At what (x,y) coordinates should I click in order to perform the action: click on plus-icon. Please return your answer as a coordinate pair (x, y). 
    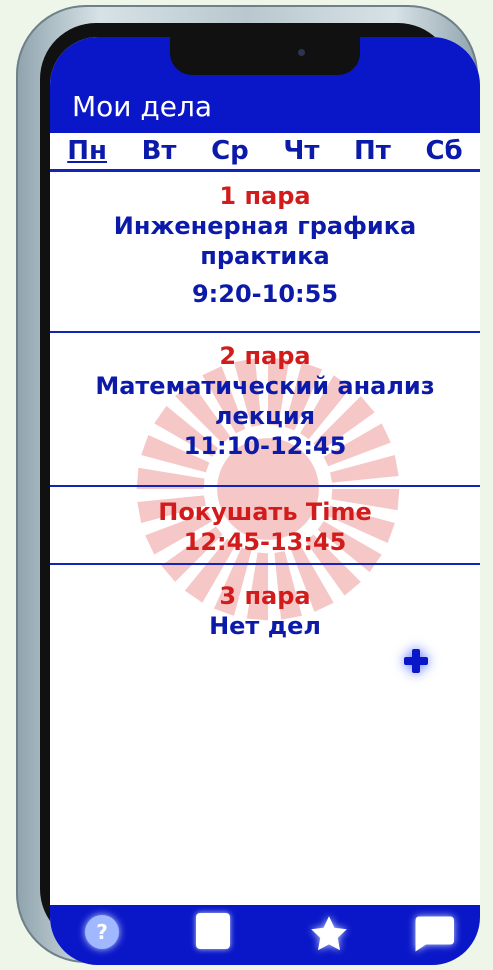
    Looking at the image, I should click on (416, 661).